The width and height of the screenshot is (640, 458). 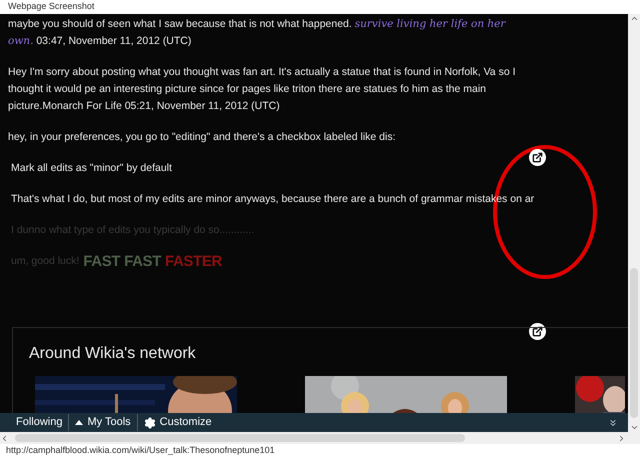 What do you see at coordinates (51, 7) in the screenshot?
I see `window-title: Webpage Screenshot` at bounding box center [51, 7].